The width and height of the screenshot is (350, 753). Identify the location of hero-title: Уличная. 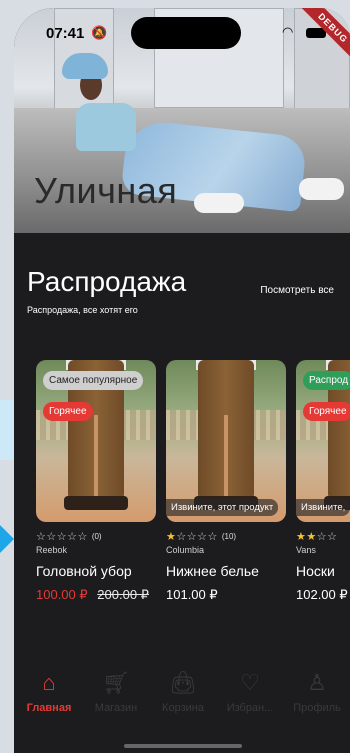
(106, 190).